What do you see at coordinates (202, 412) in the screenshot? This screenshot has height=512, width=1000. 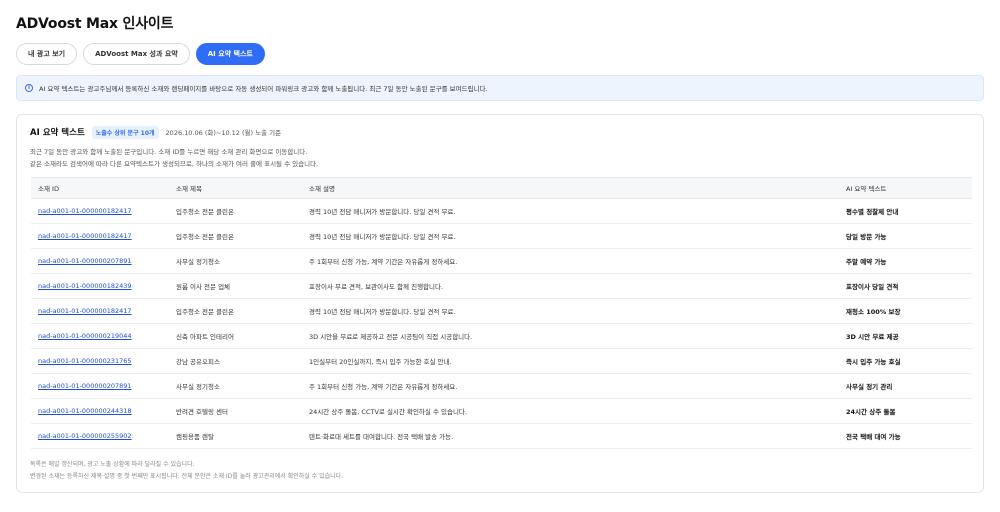 I see `creative-title-cell: 반려견 호텔링 센터` at bounding box center [202, 412].